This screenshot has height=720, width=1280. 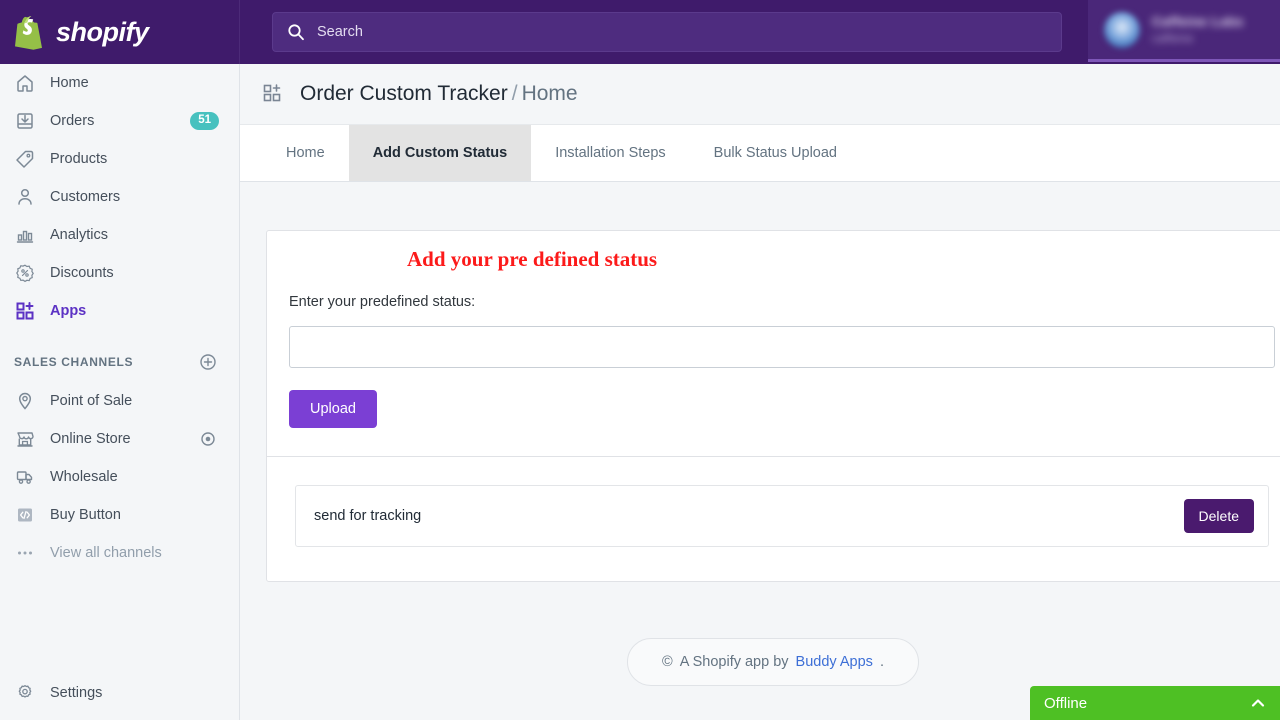 I want to click on truck-icon, so click(x=25, y=477).